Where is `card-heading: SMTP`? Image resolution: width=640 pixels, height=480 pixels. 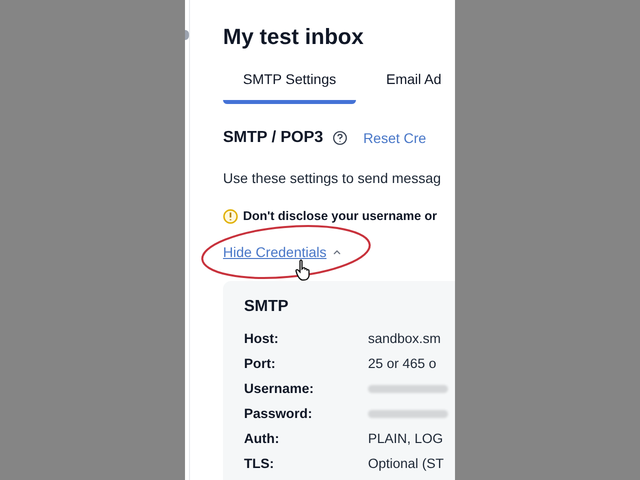
card-heading: SMTP is located at coordinates (267, 306).